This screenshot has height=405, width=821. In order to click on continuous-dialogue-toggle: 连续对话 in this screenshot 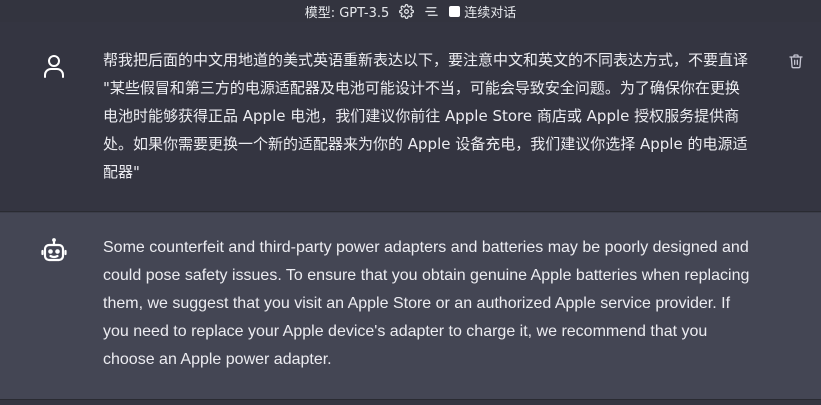, I will do `click(482, 11)`.